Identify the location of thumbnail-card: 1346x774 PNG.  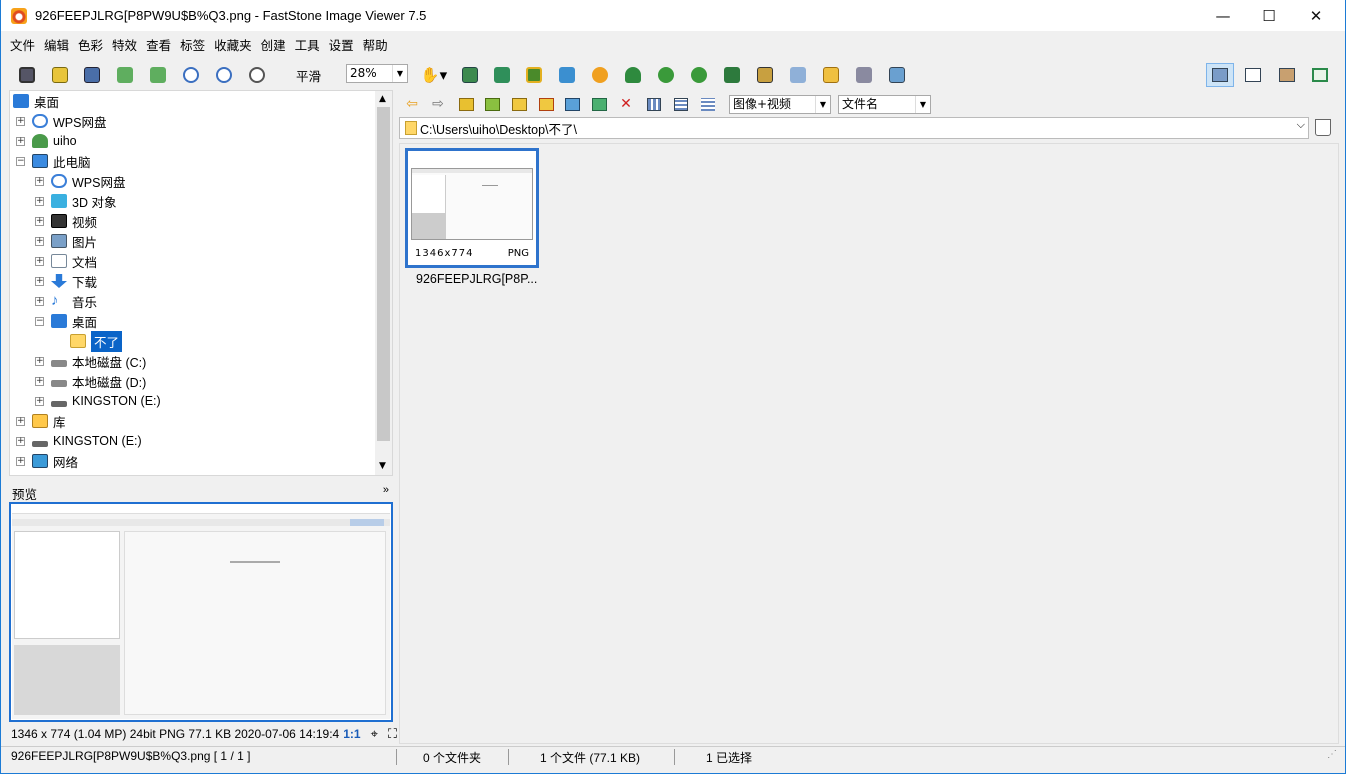
(472, 208).